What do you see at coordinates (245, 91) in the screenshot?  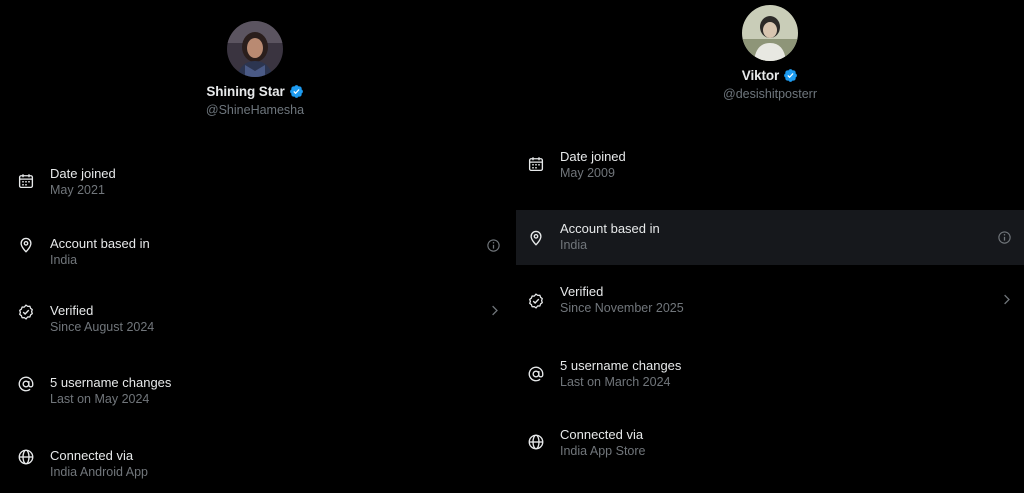 I see `display-name: Shining Star` at bounding box center [245, 91].